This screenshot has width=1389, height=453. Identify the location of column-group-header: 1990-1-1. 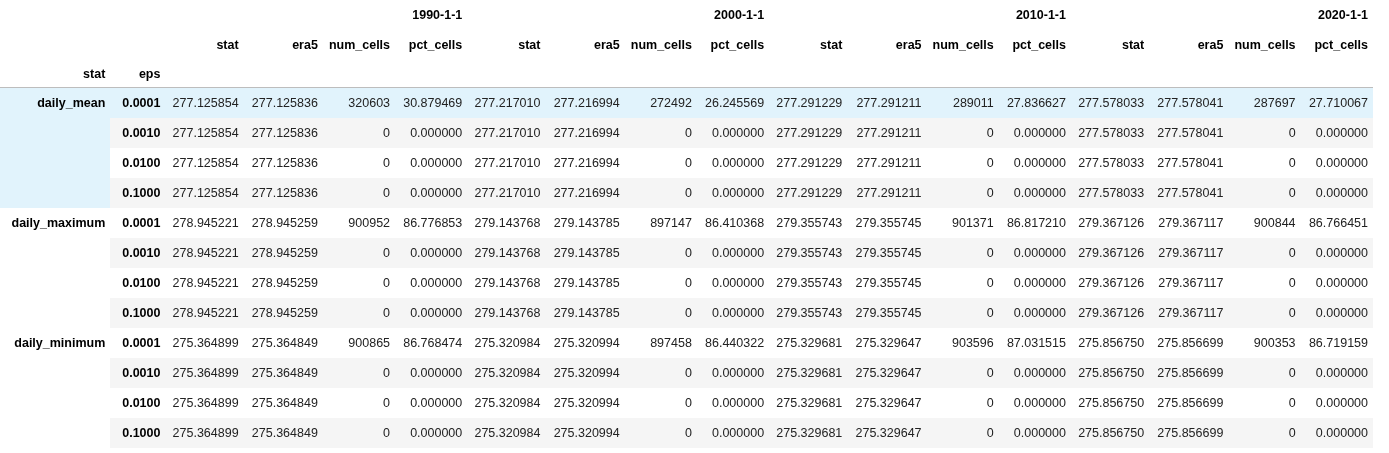
(437, 15).